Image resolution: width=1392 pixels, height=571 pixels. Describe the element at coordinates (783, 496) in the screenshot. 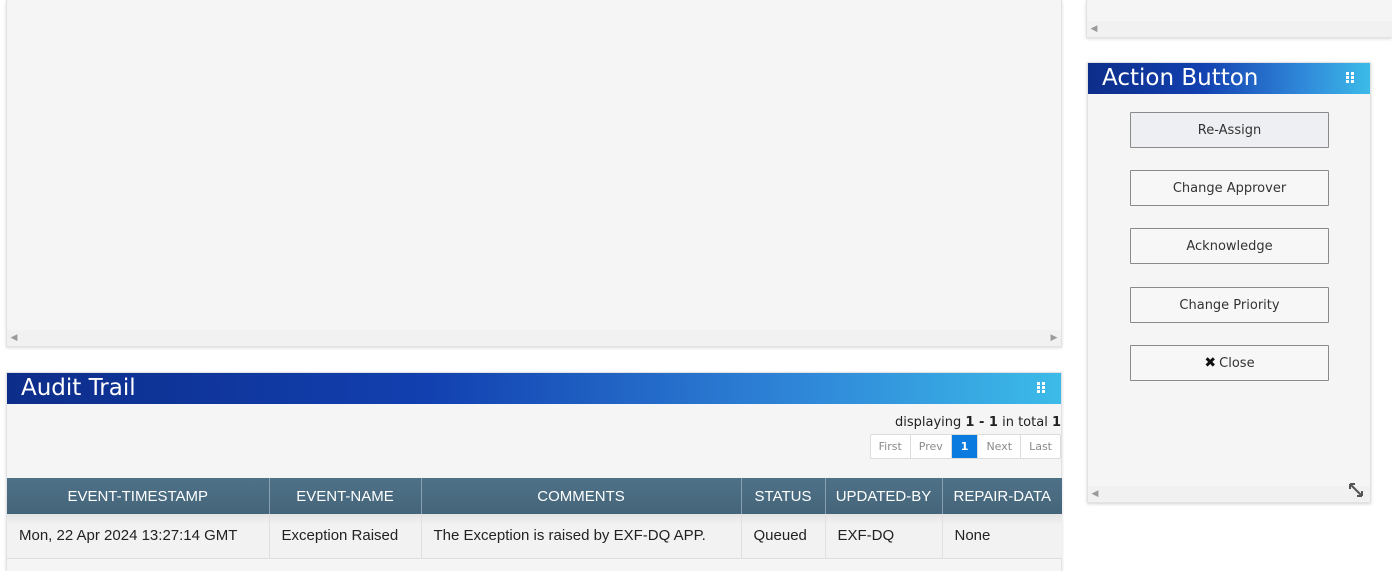

I see `column-header: STATUS` at that location.